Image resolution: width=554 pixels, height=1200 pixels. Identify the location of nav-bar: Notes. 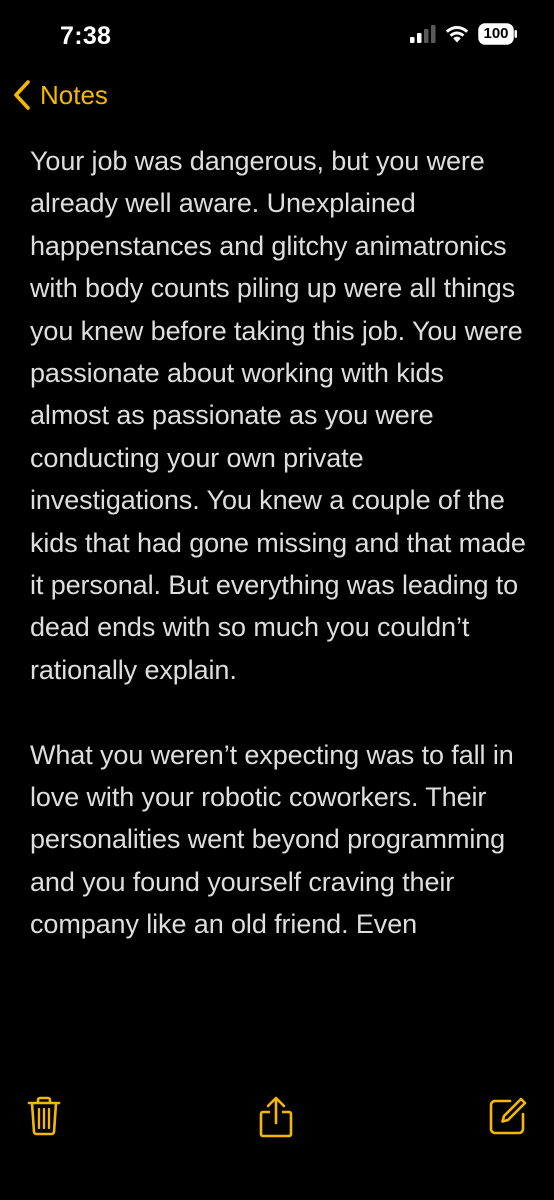
(277, 98).